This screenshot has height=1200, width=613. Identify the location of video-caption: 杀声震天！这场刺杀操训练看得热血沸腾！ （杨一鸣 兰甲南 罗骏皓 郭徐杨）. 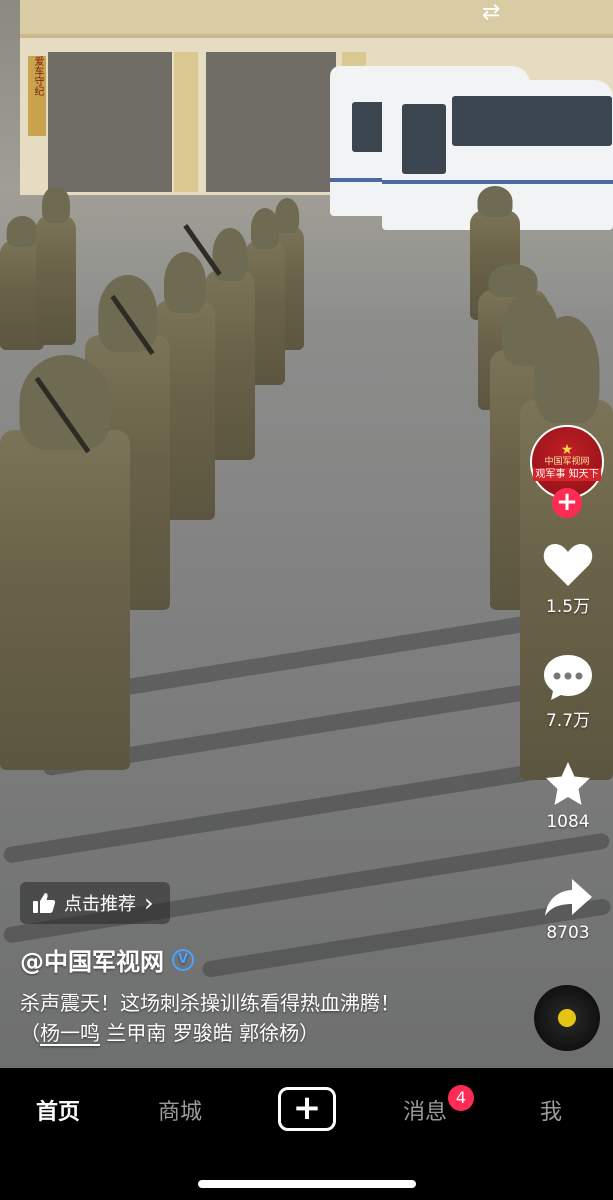
(270, 1018).